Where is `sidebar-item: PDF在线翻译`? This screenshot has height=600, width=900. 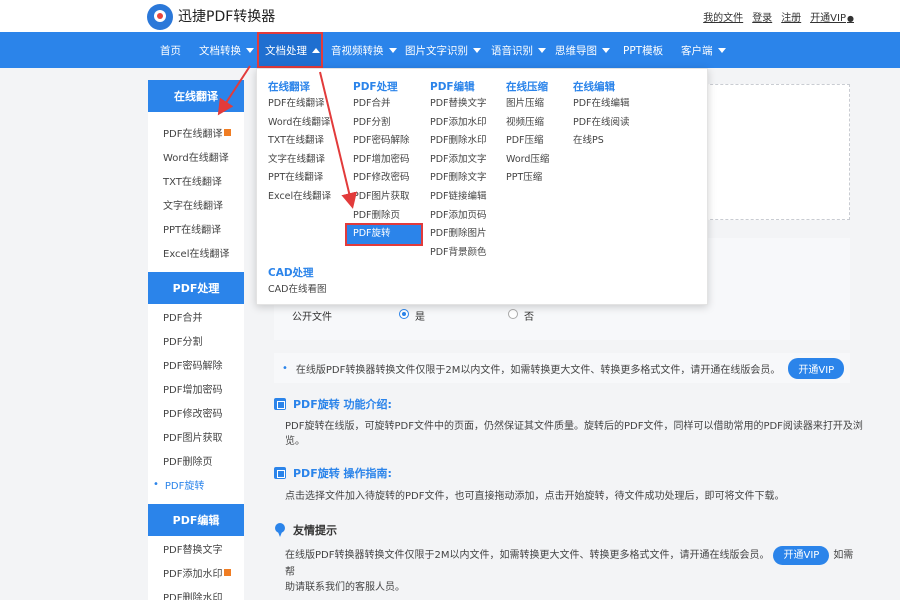 sidebar-item: PDF在线翻译 is located at coordinates (196, 132).